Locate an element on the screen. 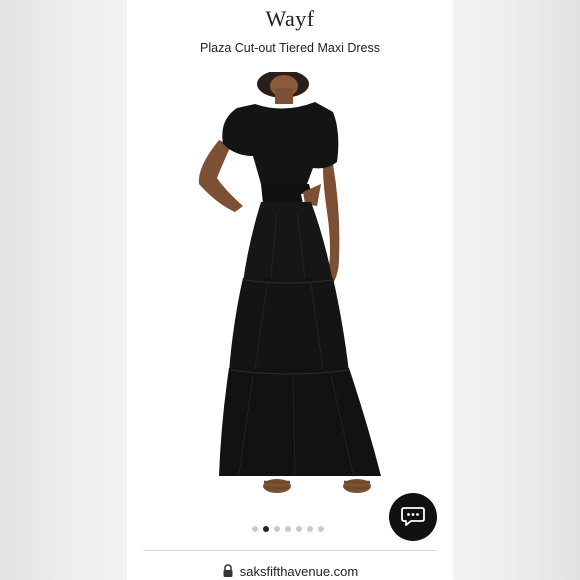 This screenshot has height=580, width=580. lock-icon is located at coordinates (228, 570).